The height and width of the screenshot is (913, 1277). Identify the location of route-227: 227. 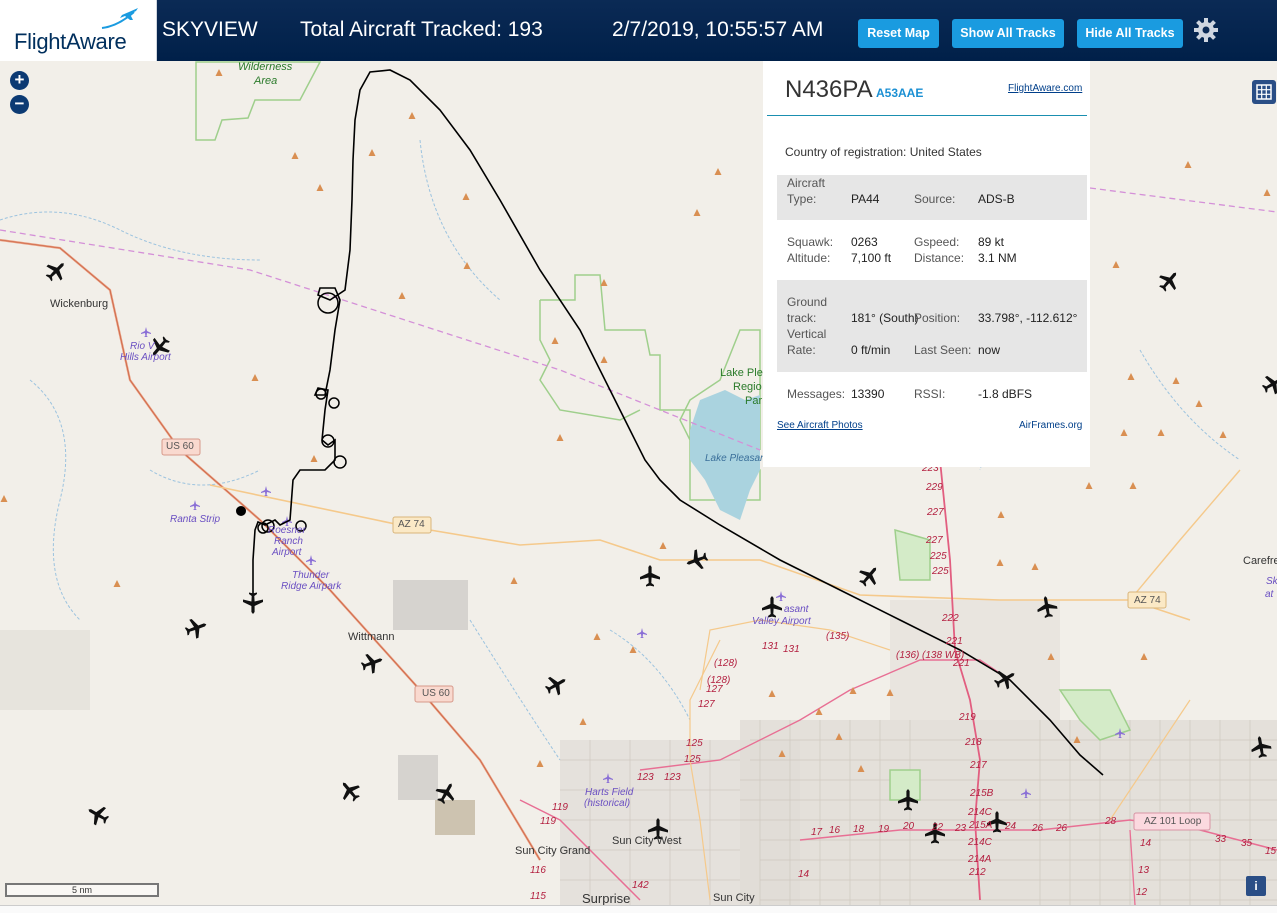
(935, 512).